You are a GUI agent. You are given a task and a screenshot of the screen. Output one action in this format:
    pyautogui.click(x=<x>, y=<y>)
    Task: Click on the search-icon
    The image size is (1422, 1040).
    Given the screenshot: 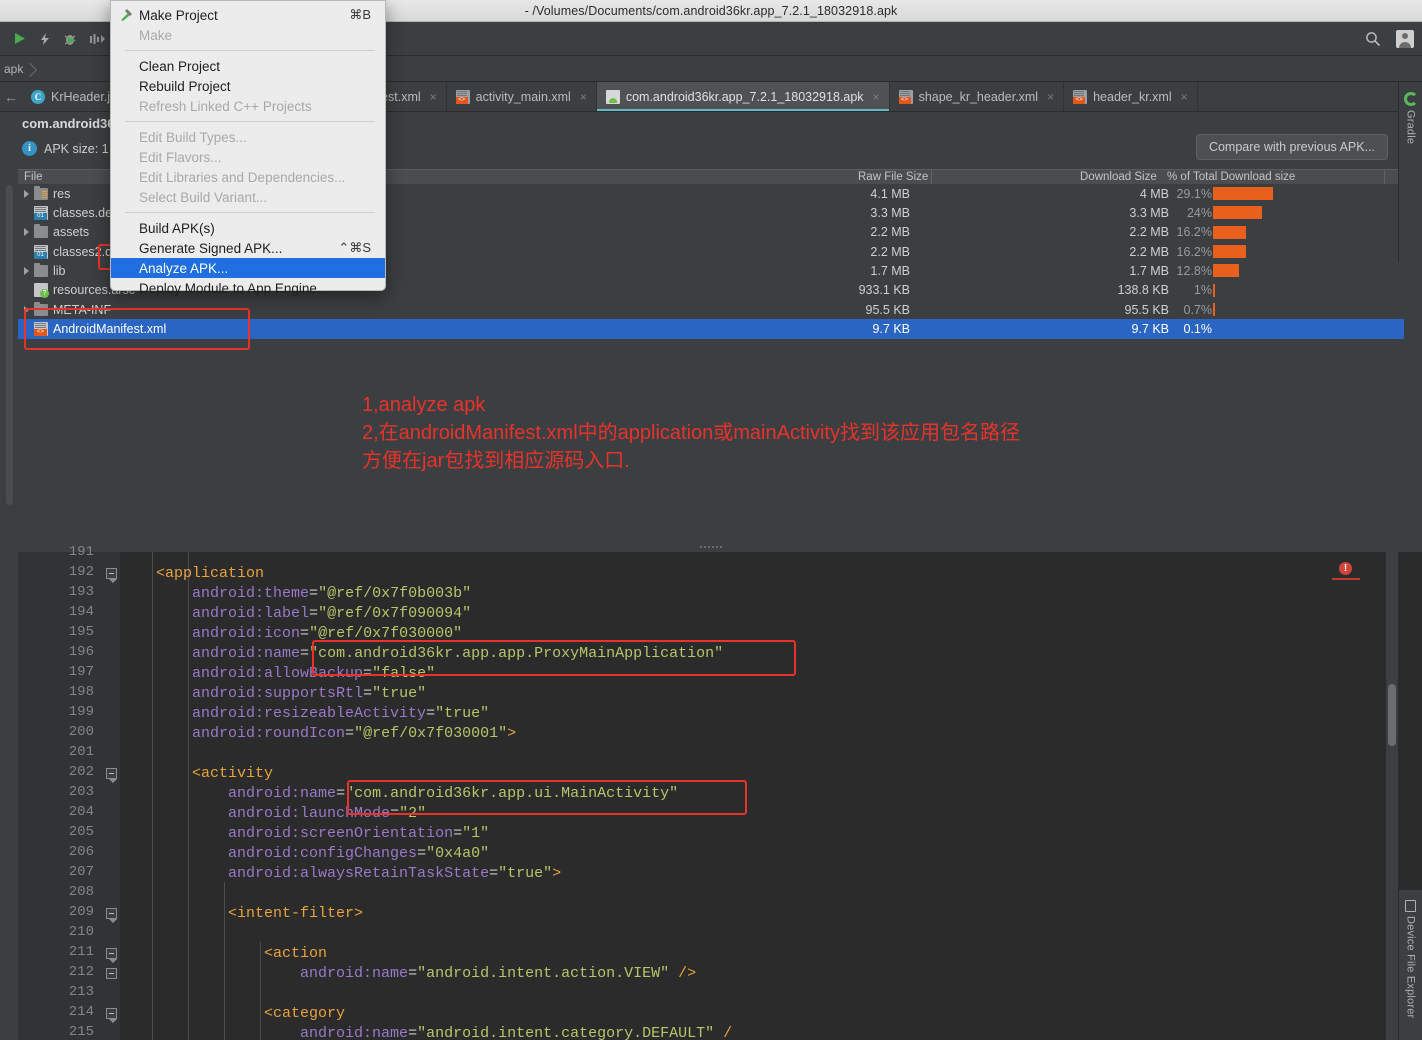 What is the action you would take?
    pyautogui.click(x=1373, y=39)
    